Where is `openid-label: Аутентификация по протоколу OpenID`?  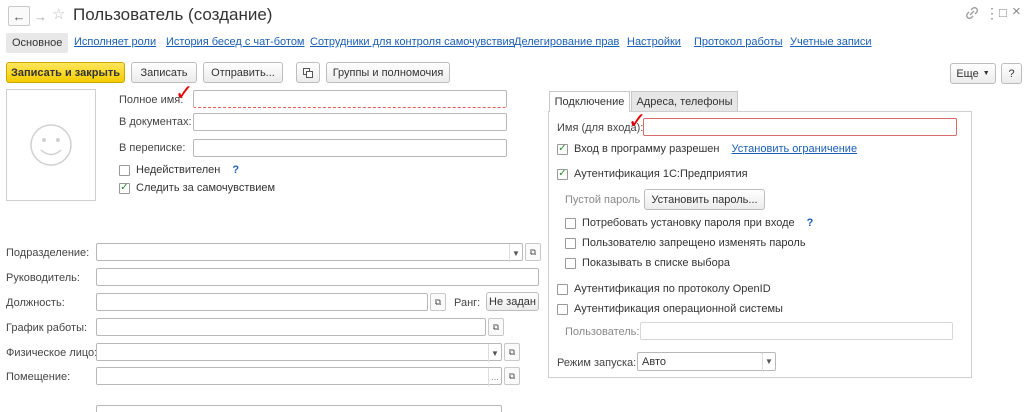 openid-label: Аутентификация по протоколу OpenID is located at coordinates (672, 289).